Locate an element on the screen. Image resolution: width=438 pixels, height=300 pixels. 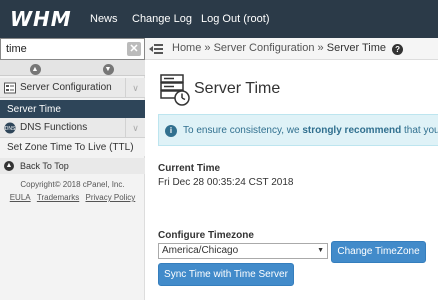
sidebar-item-server-time: Server Time is located at coordinates (72, 109).